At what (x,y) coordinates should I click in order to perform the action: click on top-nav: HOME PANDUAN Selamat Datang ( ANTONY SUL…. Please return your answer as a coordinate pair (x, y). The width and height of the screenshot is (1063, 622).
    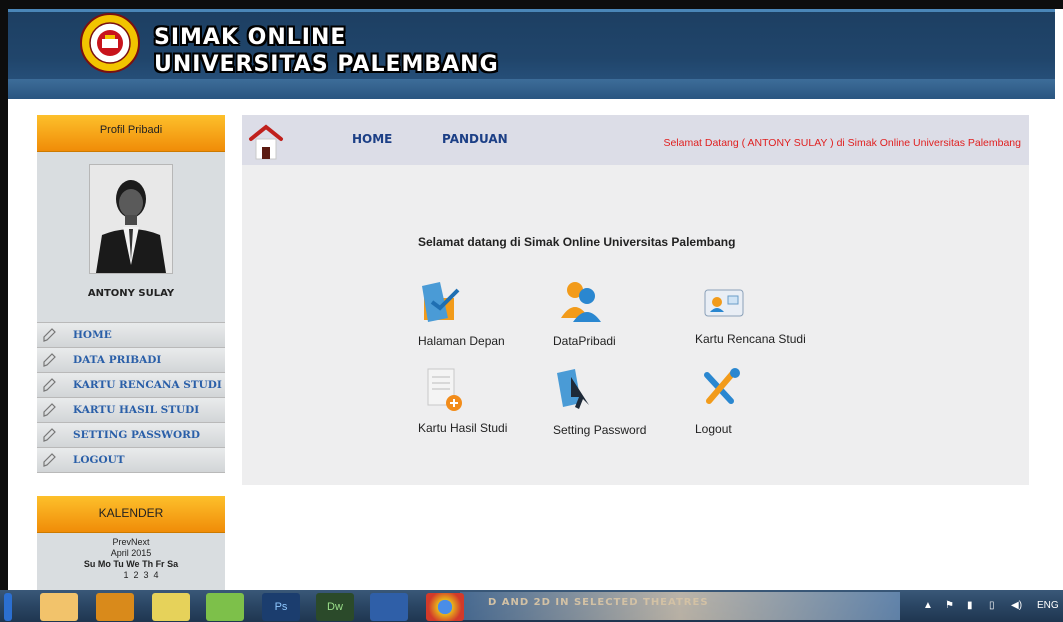
    Looking at the image, I should click on (635, 140).